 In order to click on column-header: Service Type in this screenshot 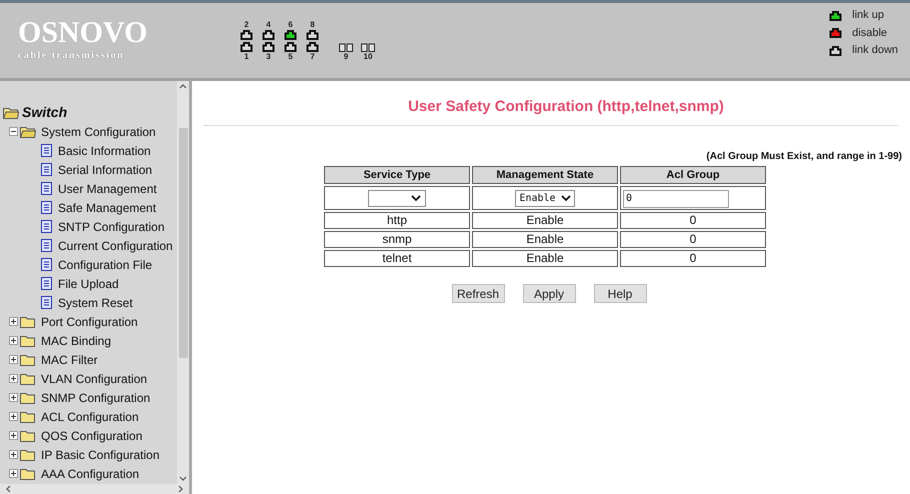, I will do `click(397, 175)`.